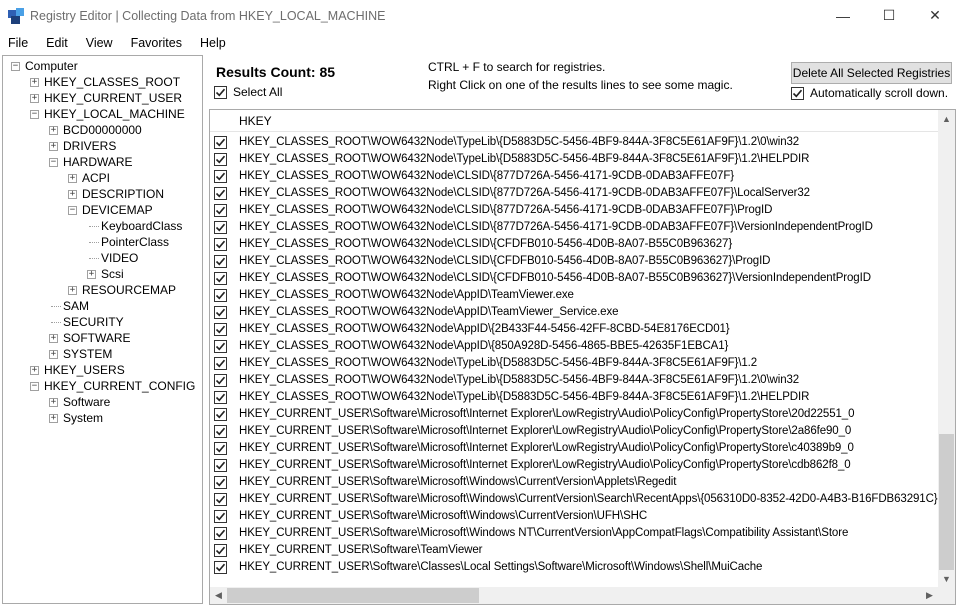  Describe the element at coordinates (935, 15) in the screenshot. I see `close-button: ✕` at that location.